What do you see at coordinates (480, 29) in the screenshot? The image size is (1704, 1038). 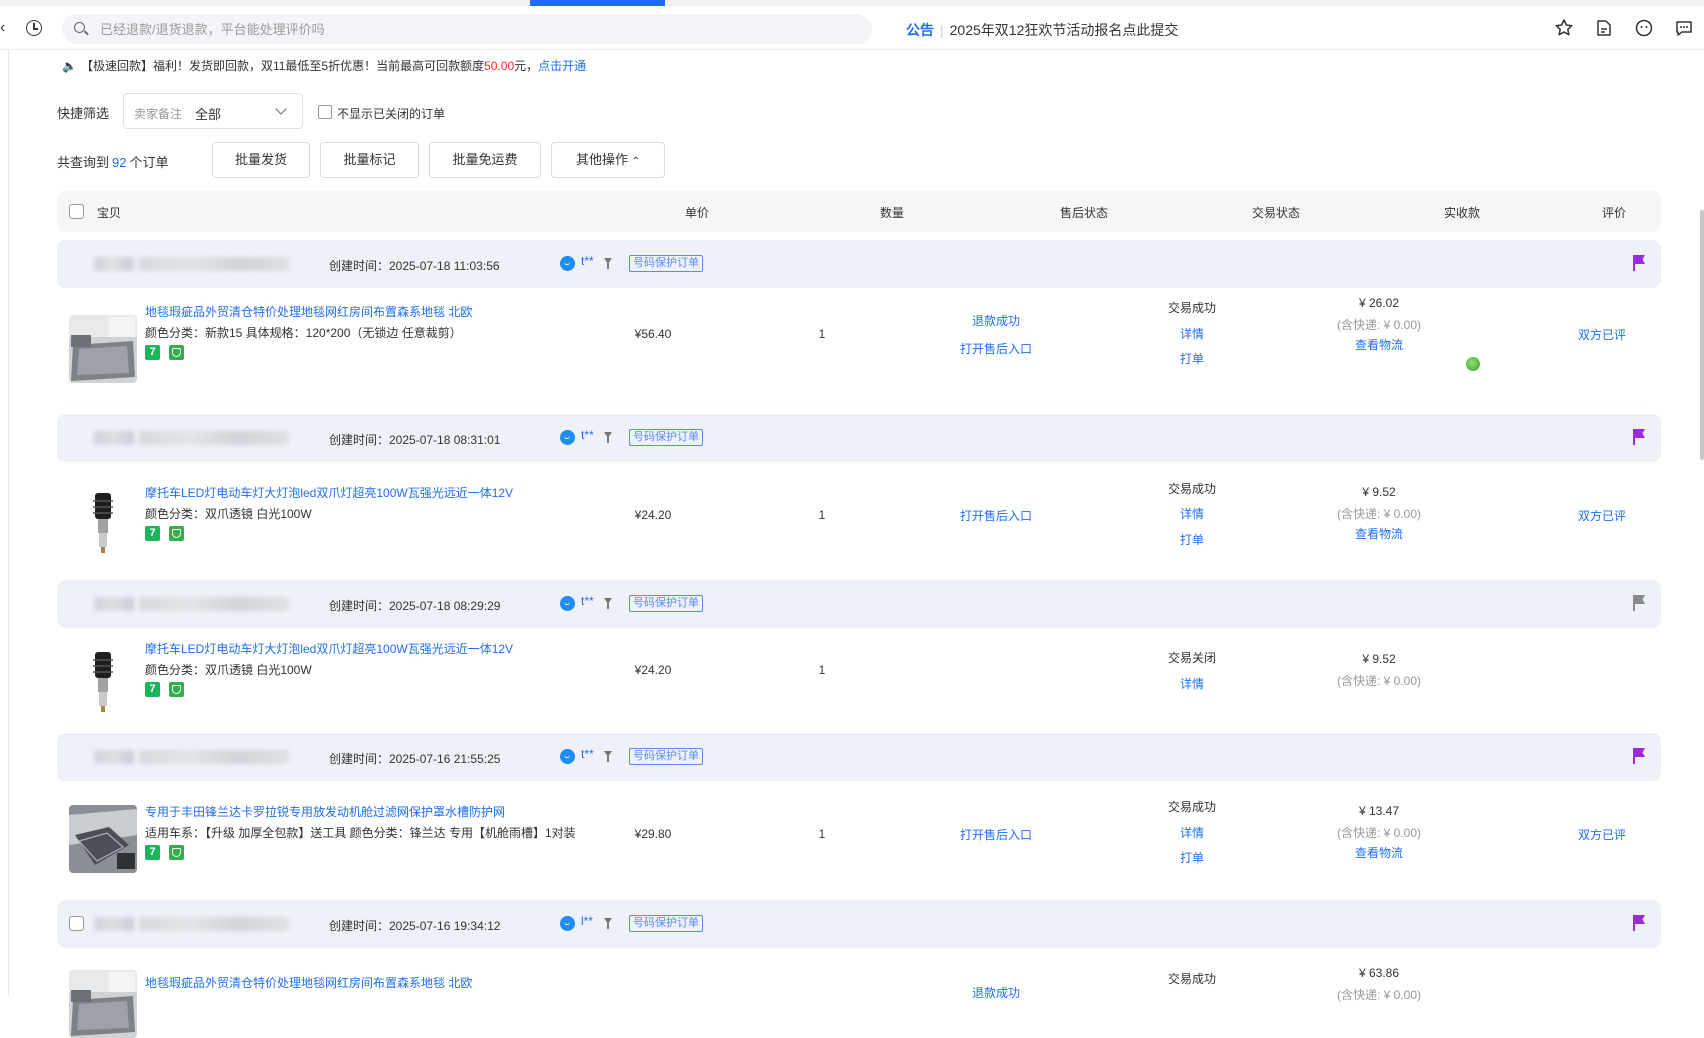 I see `search-input` at bounding box center [480, 29].